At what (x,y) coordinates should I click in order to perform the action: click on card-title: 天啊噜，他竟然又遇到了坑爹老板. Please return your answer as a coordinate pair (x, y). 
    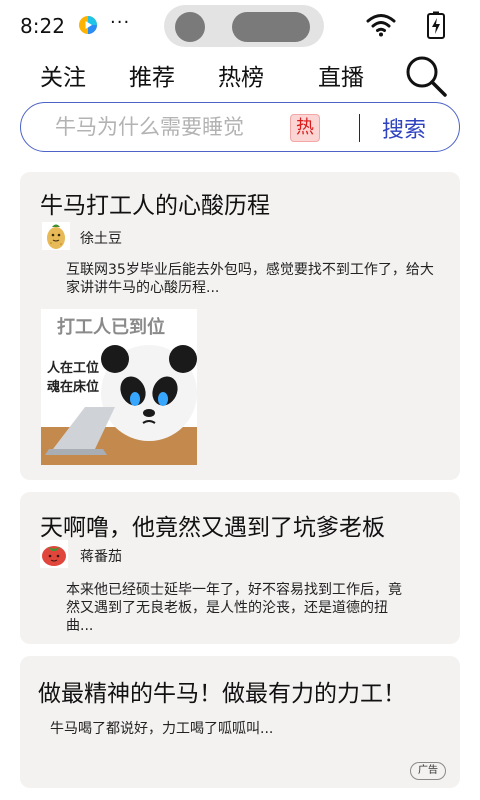
    Looking at the image, I should click on (212, 528).